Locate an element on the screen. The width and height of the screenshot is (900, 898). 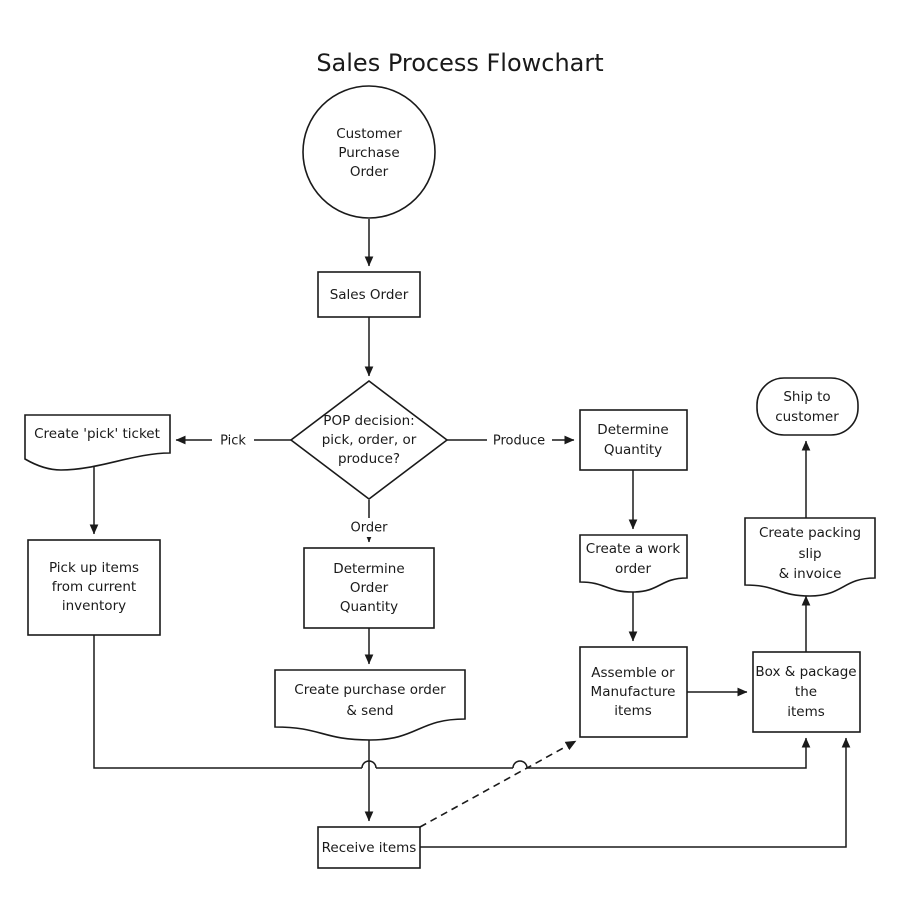
node-label-line: Manufacture is located at coordinates (633, 692).